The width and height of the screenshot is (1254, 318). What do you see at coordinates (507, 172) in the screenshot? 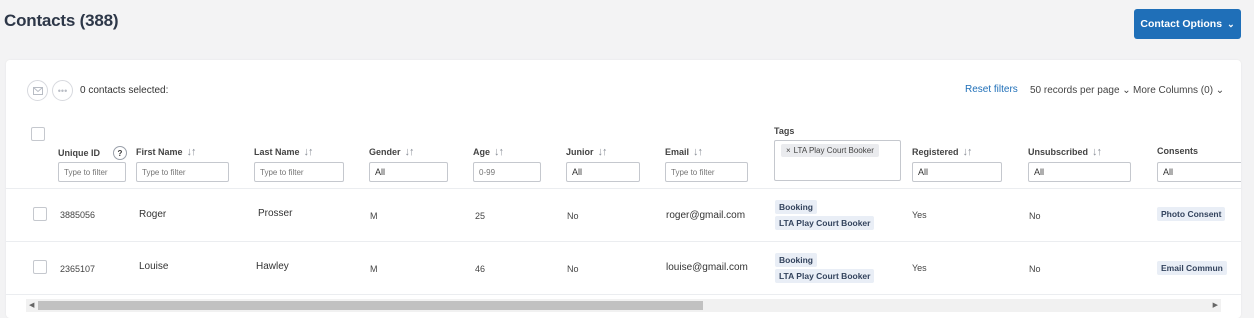
I see `age-filter-input` at bounding box center [507, 172].